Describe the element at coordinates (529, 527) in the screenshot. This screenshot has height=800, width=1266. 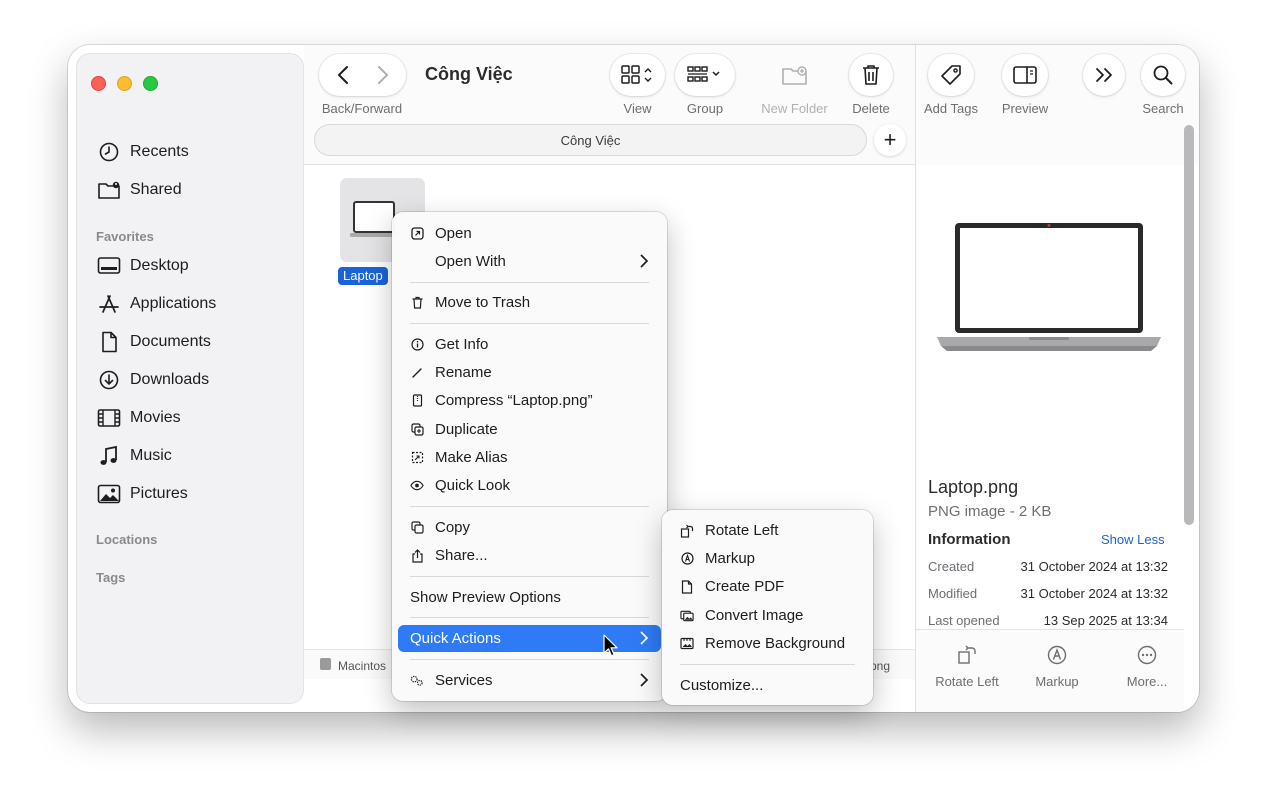
I see `menu-item-copy: Copy` at that location.